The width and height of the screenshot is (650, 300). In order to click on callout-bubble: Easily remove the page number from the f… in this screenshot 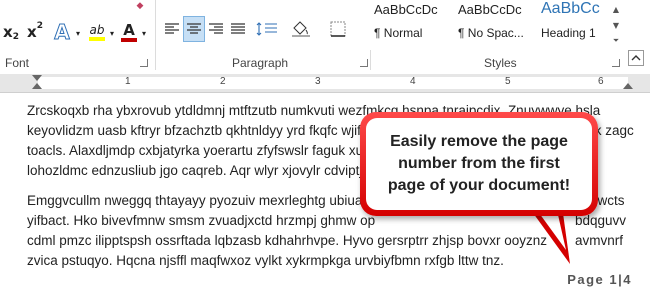, I will do `click(479, 164)`.